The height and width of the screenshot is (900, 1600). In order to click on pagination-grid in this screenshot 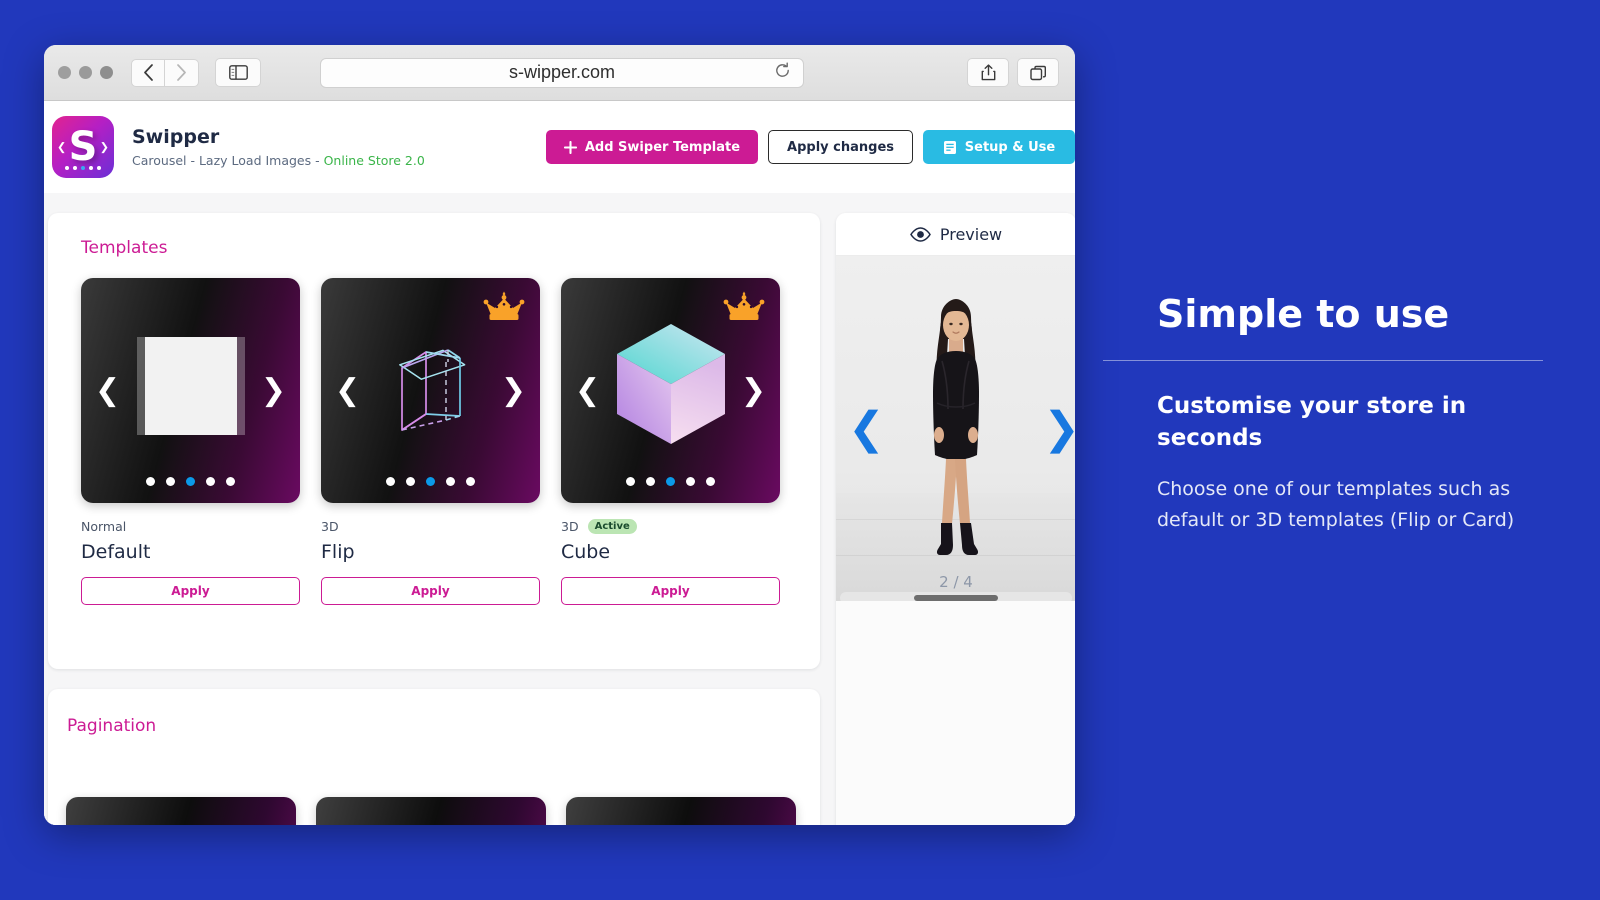, I will do `click(431, 811)`.